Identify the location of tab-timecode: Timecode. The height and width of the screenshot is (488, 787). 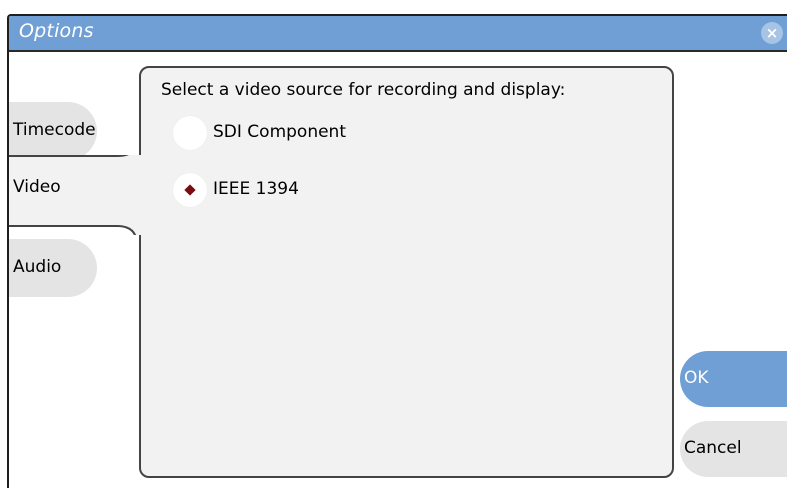
(53, 131).